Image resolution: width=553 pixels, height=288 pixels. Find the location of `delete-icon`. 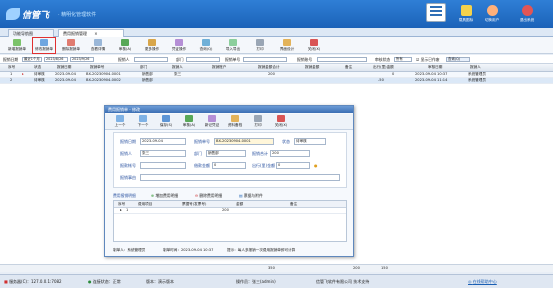

delete-icon is located at coordinates (71, 42).